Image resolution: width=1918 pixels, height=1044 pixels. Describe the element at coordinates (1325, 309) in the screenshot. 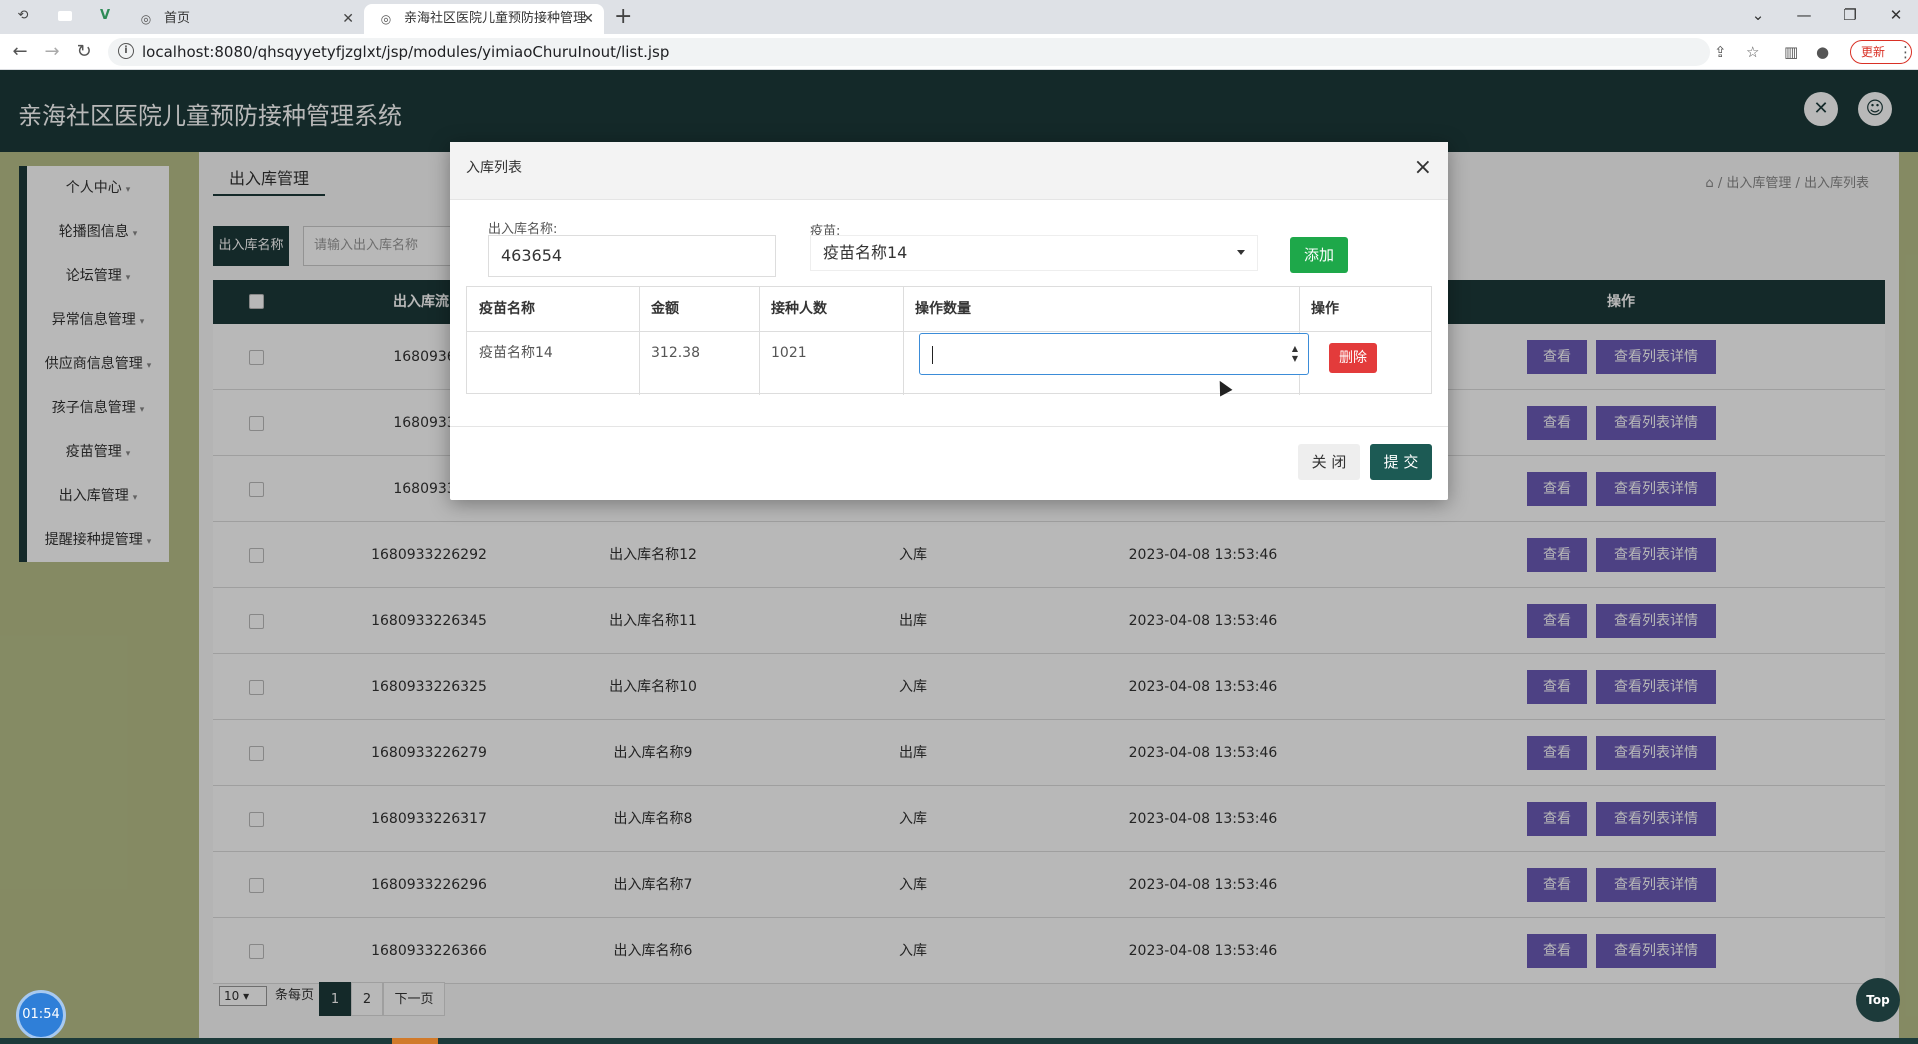

I see `col-action: 操作` at that location.